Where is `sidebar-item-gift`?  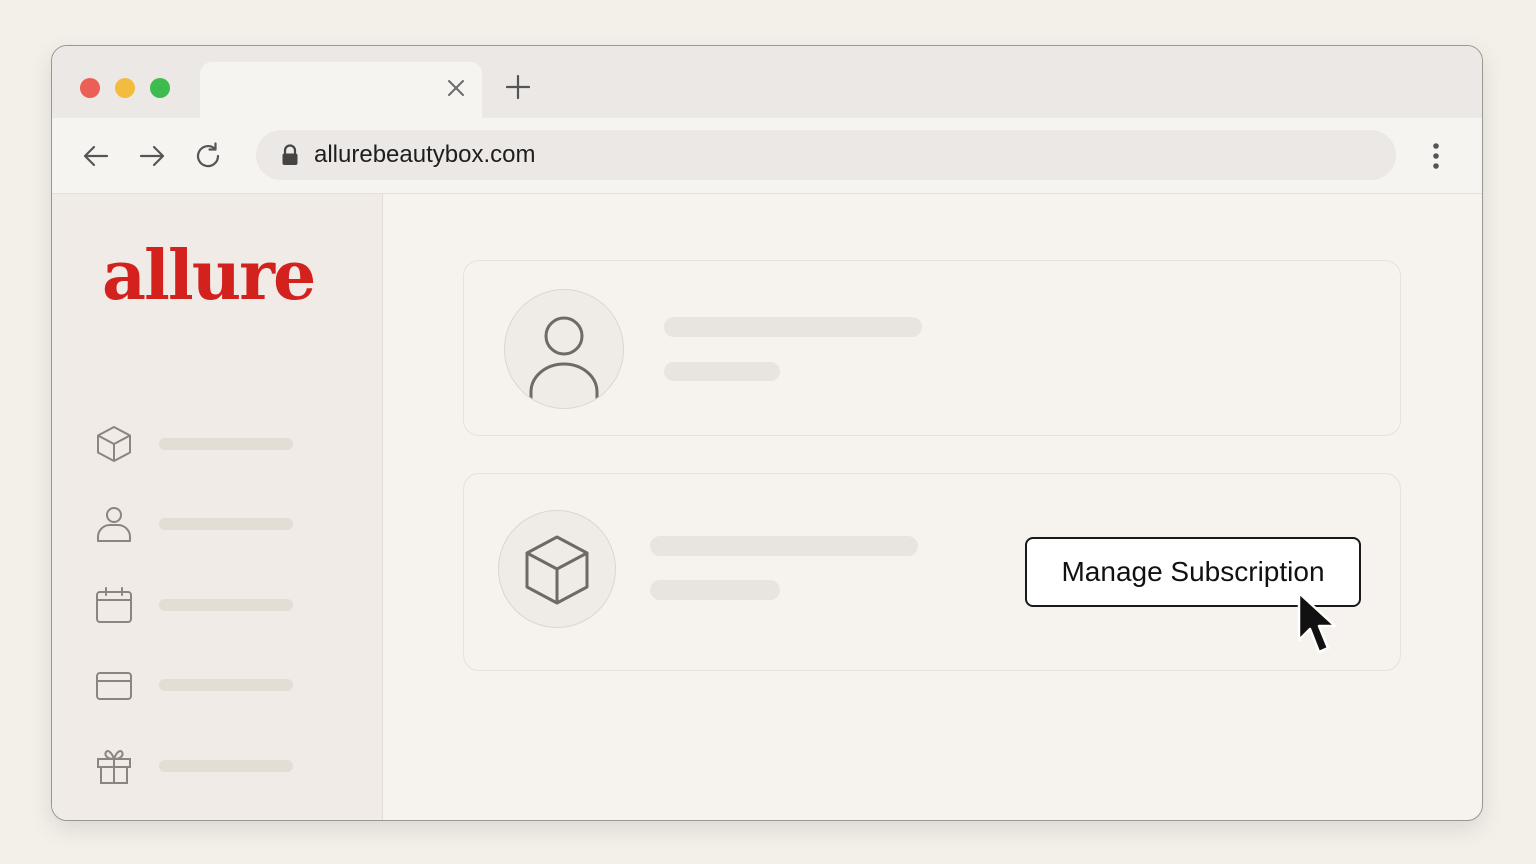 sidebar-item-gift is located at coordinates (224, 766).